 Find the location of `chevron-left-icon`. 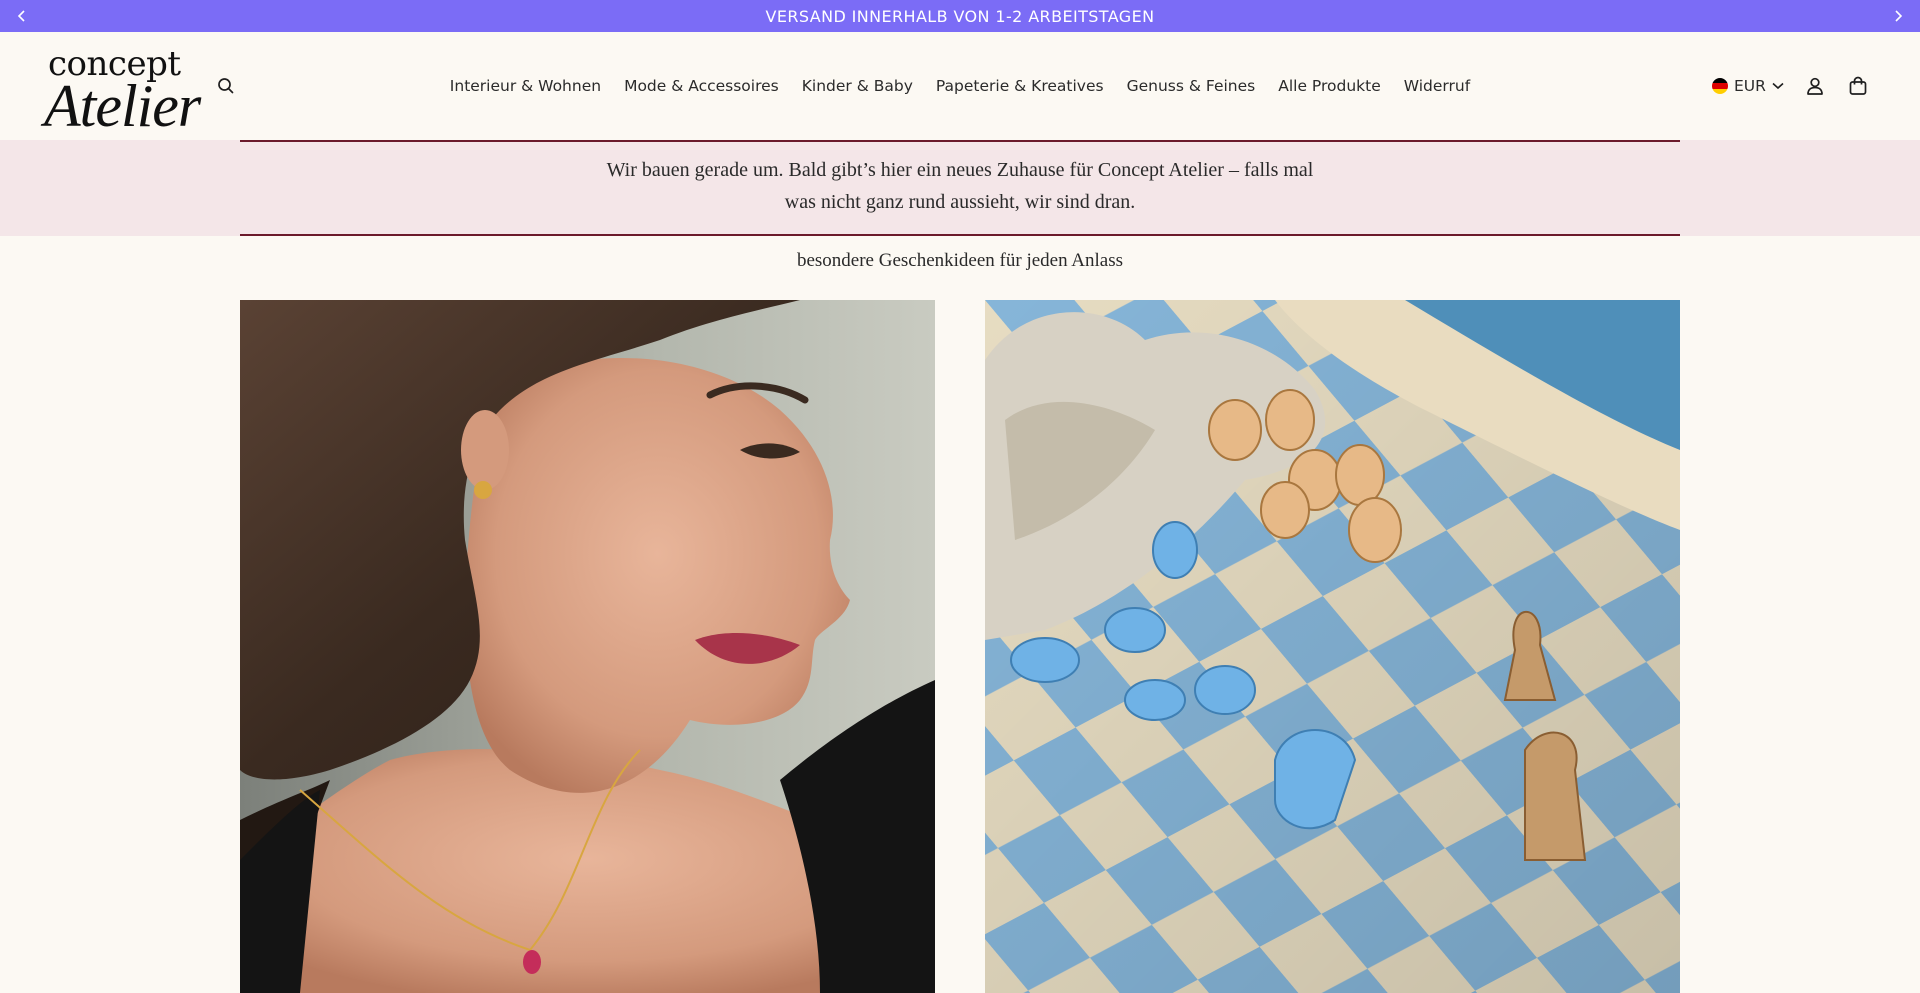

chevron-left-icon is located at coordinates (21, 16).